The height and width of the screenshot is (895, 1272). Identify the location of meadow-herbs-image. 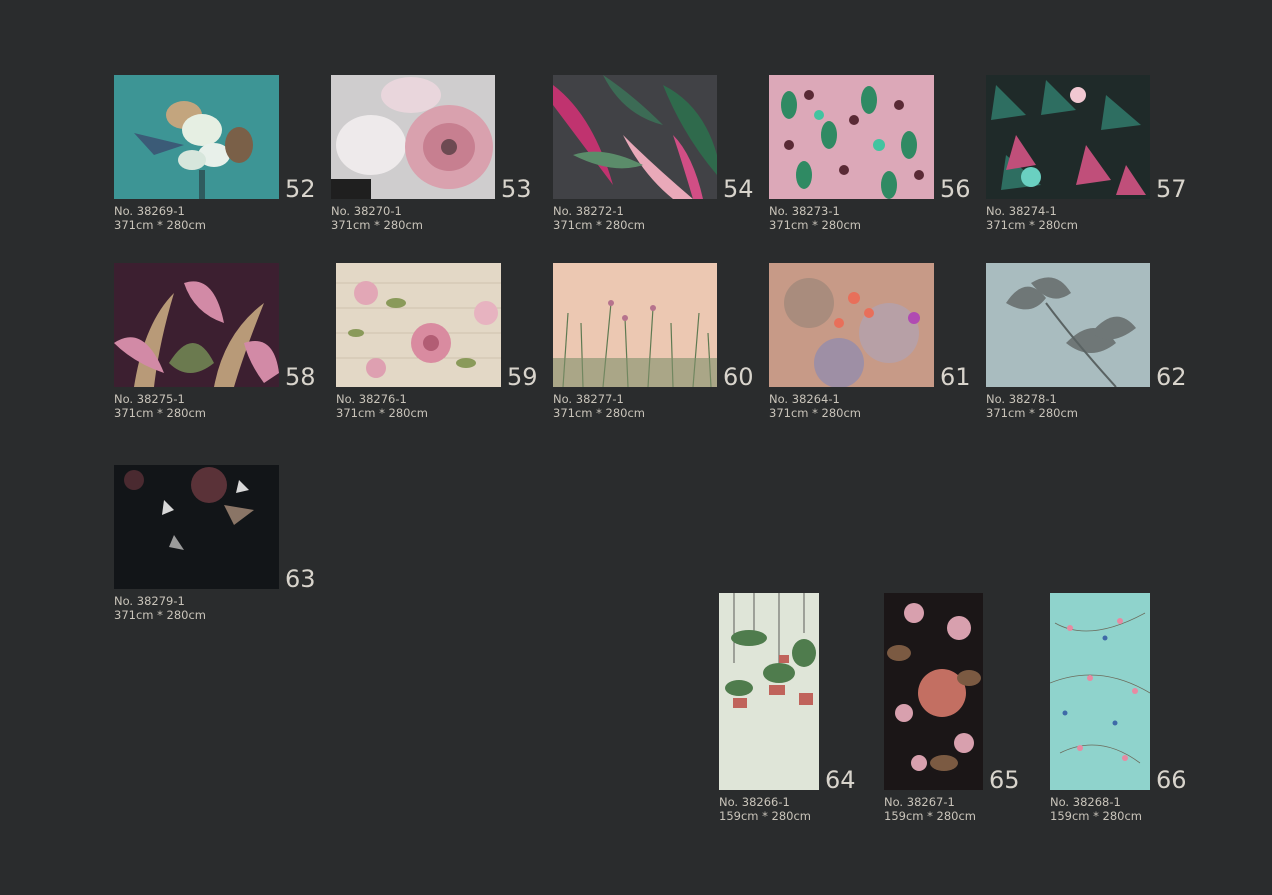
(635, 325).